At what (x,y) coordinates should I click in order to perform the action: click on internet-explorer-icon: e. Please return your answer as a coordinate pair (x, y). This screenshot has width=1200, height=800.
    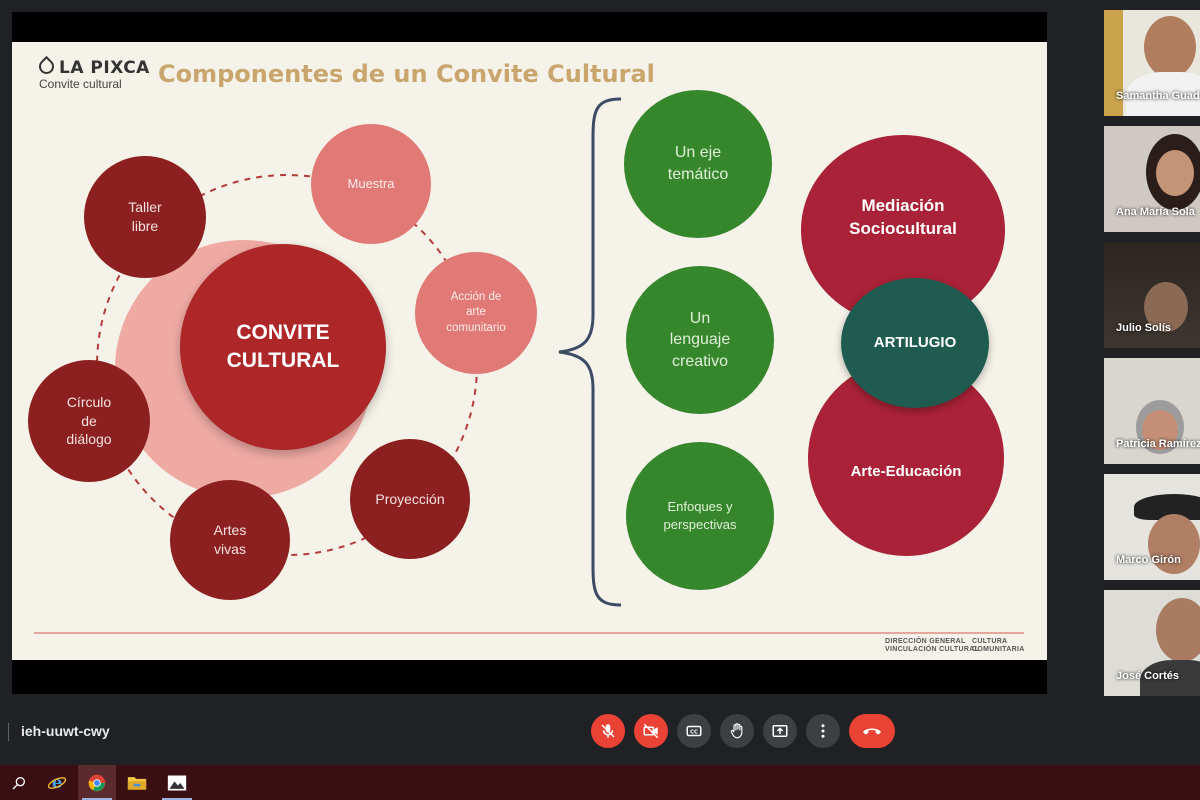
    Looking at the image, I should click on (57, 782).